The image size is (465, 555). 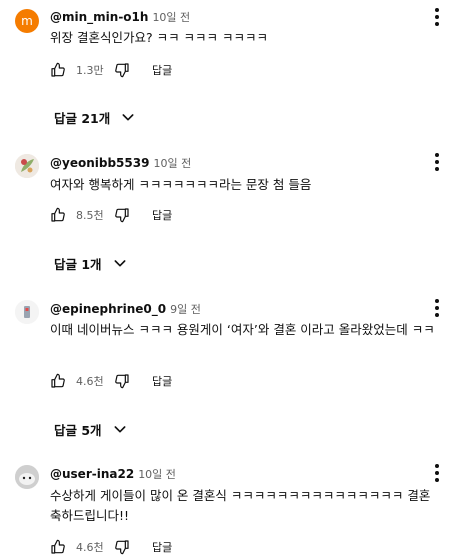 What do you see at coordinates (99, 163) in the screenshot?
I see `comment-author: @yeonibb5539` at bounding box center [99, 163].